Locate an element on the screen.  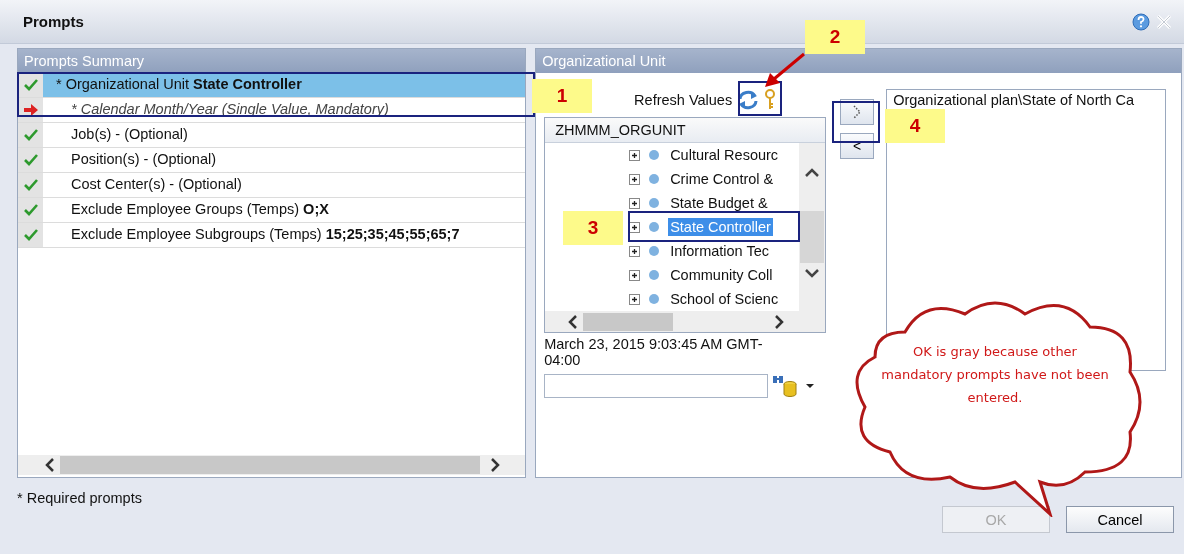
tree-item: Information Tec is located at coordinates (719, 251).